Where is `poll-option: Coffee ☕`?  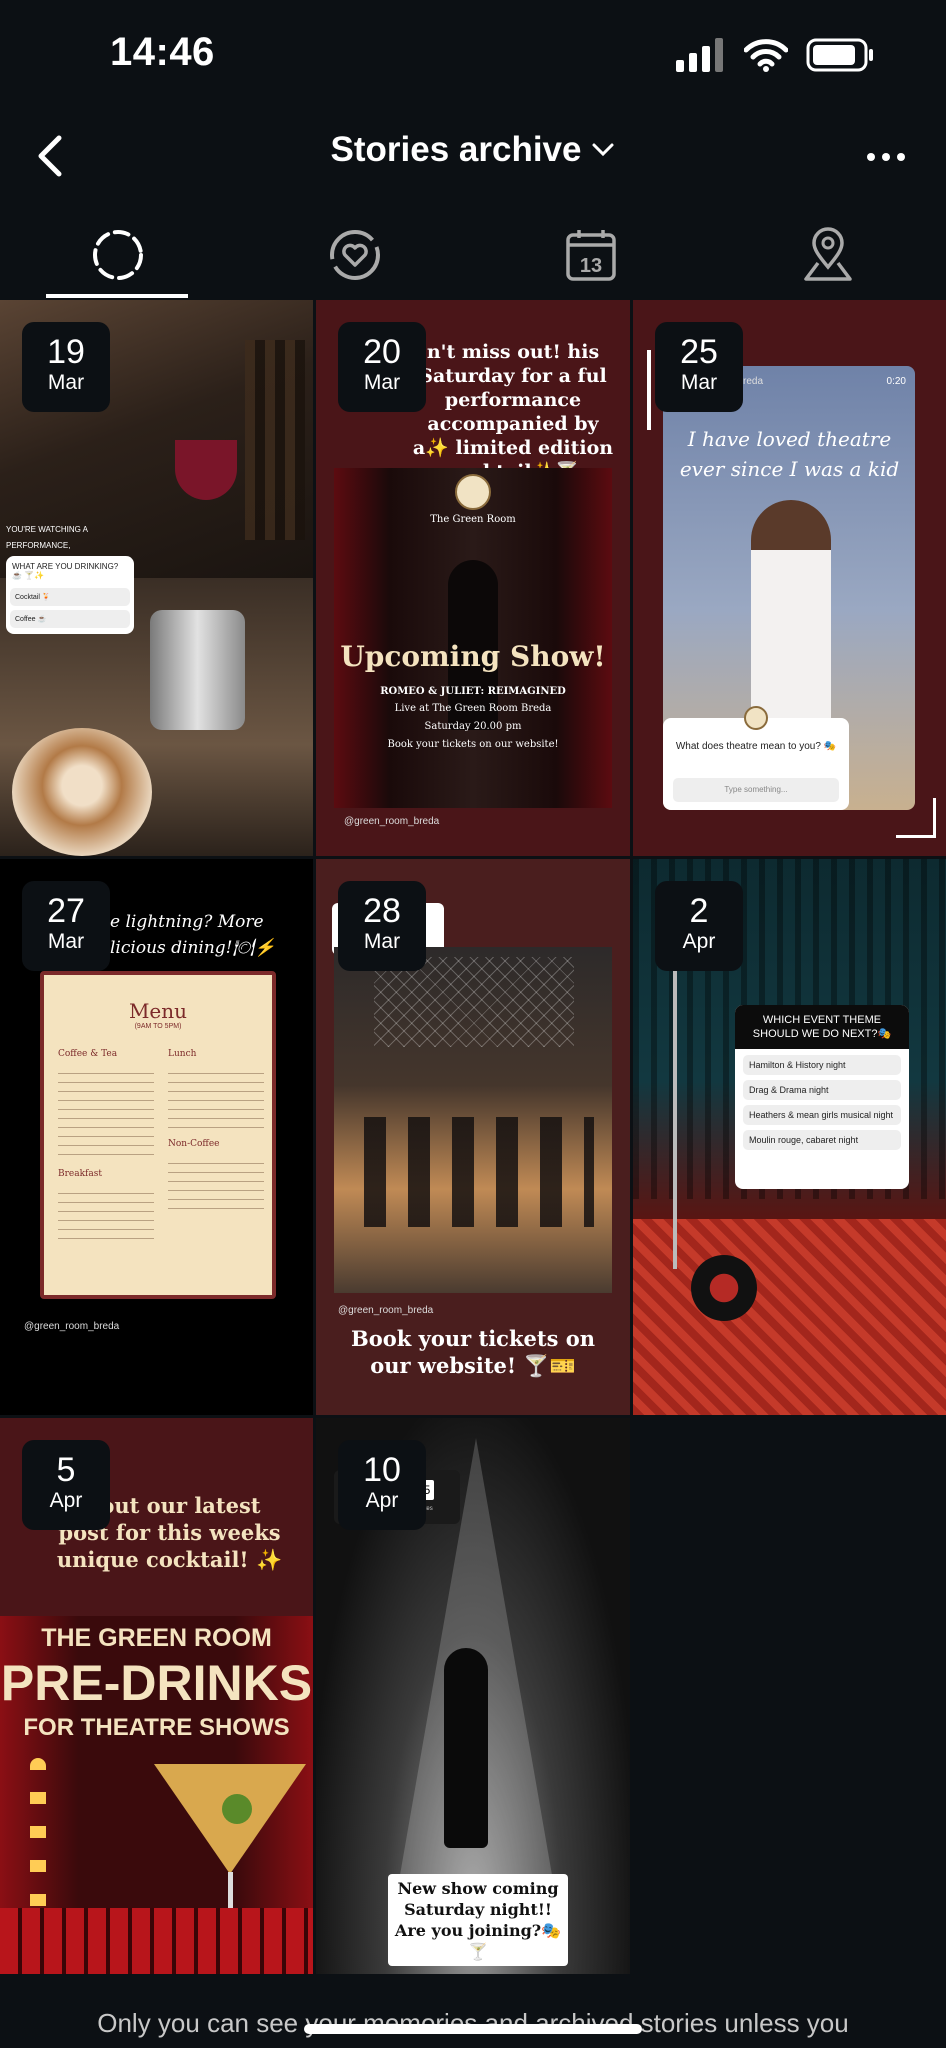 poll-option: Coffee ☕ is located at coordinates (70, 619).